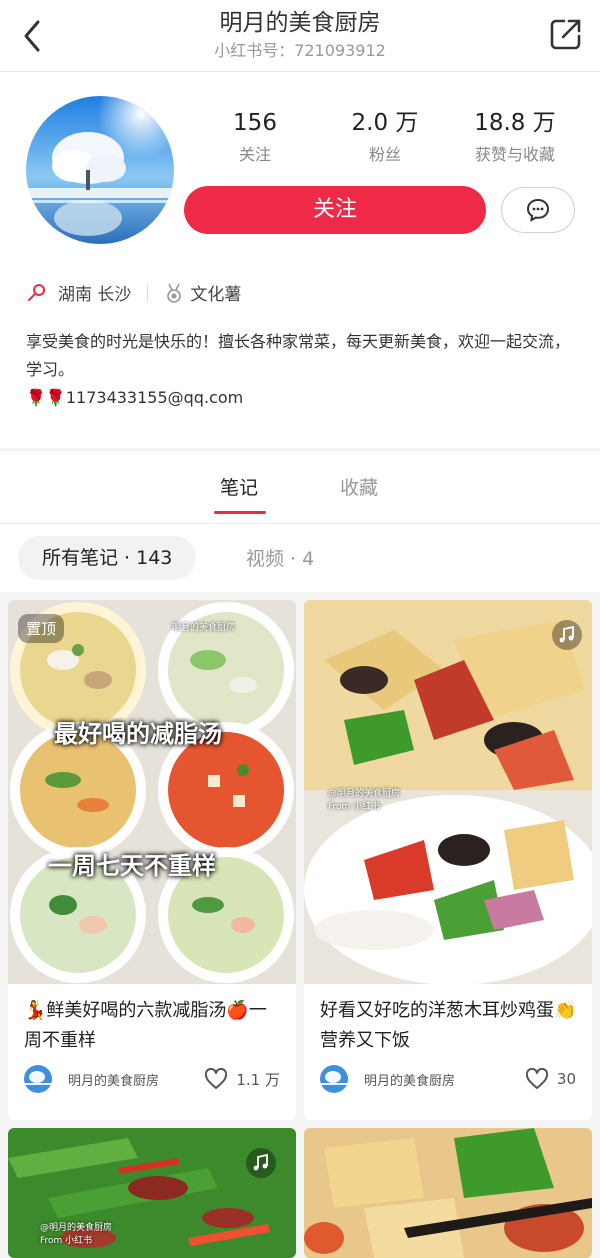 The width and height of the screenshot is (600, 1258). What do you see at coordinates (384, 154) in the screenshot?
I see `followers-label: 粉丝` at bounding box center [384, 154].